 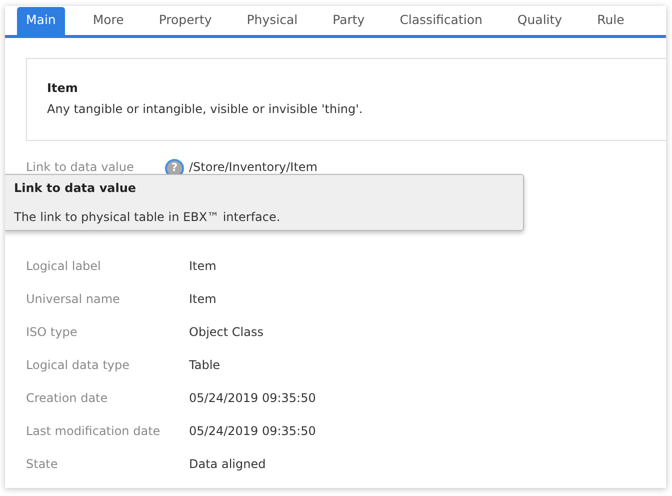 I want to click on tab: More, so click(x=108, y=21).